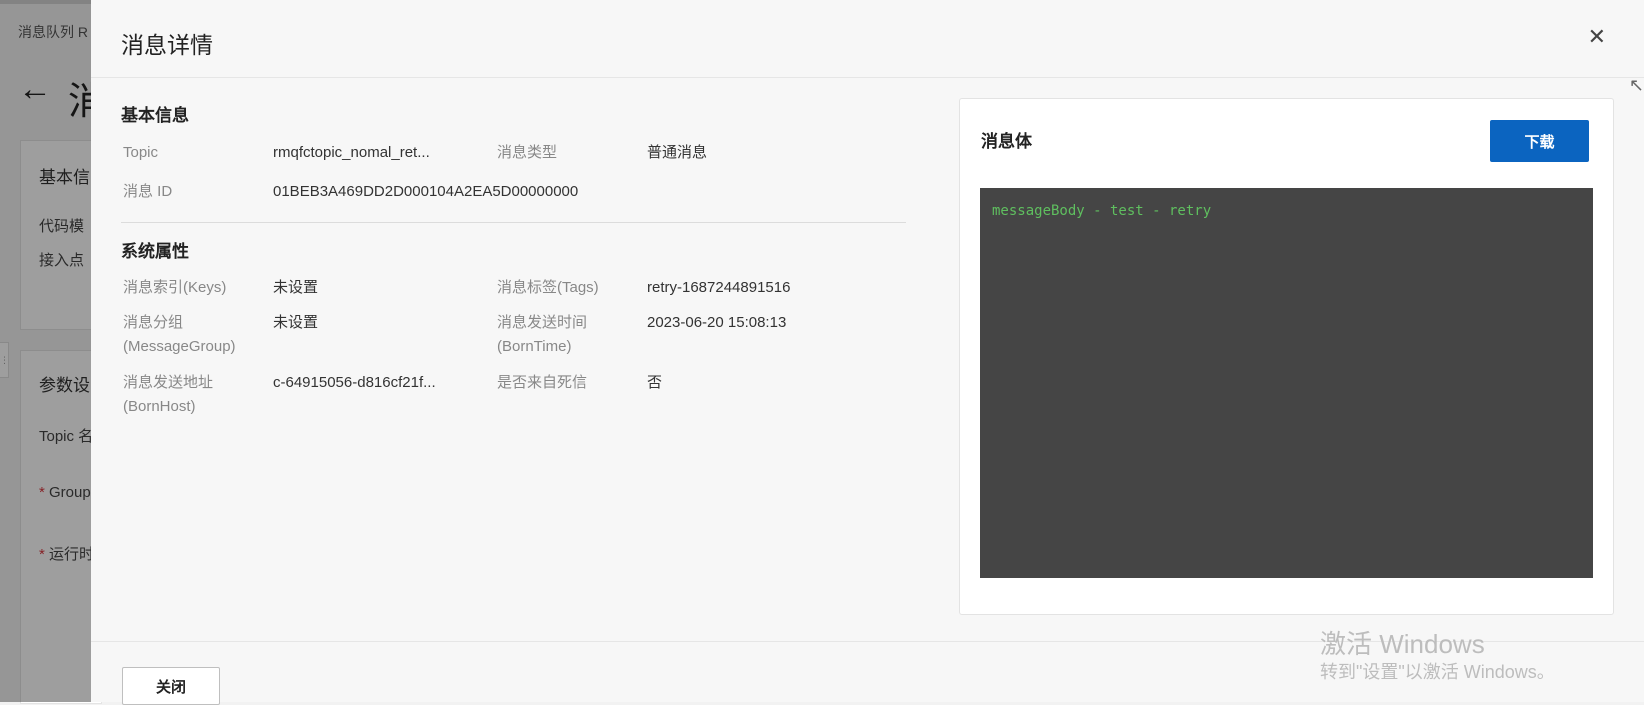 The width and height of the screenshot is (1644, 705). Describe the element at coordinates (168, 382) in the screenshot. I see `label-line: 消息发送地址` at that location.